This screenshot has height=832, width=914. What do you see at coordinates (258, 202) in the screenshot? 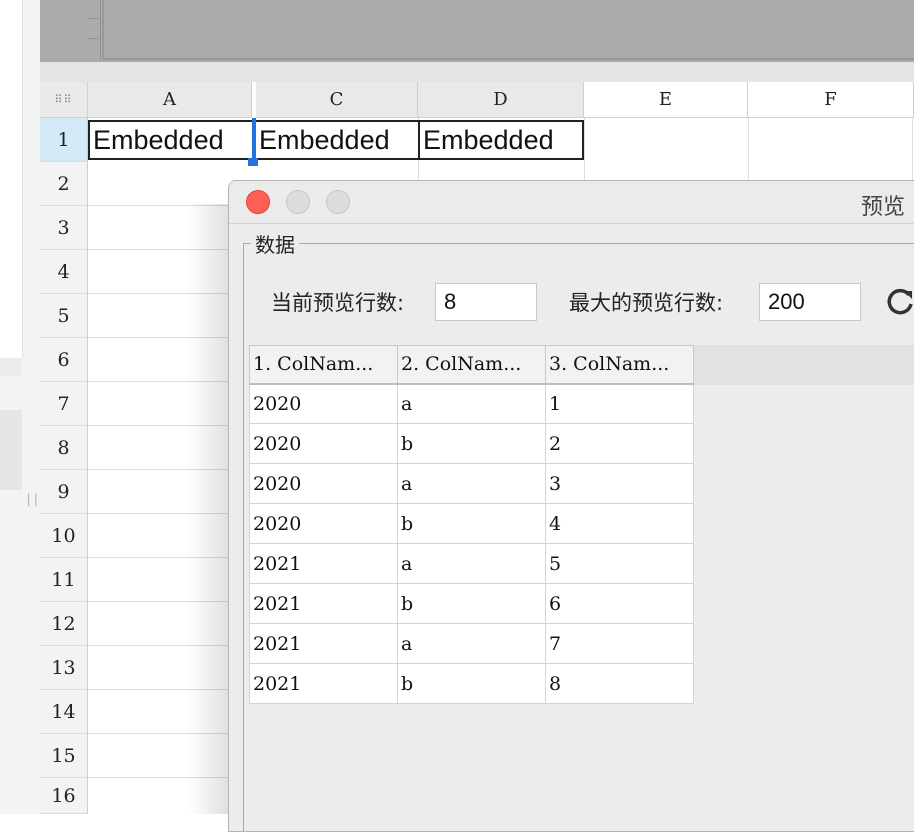
I see `close-icon` at bounding box center [258, 202].